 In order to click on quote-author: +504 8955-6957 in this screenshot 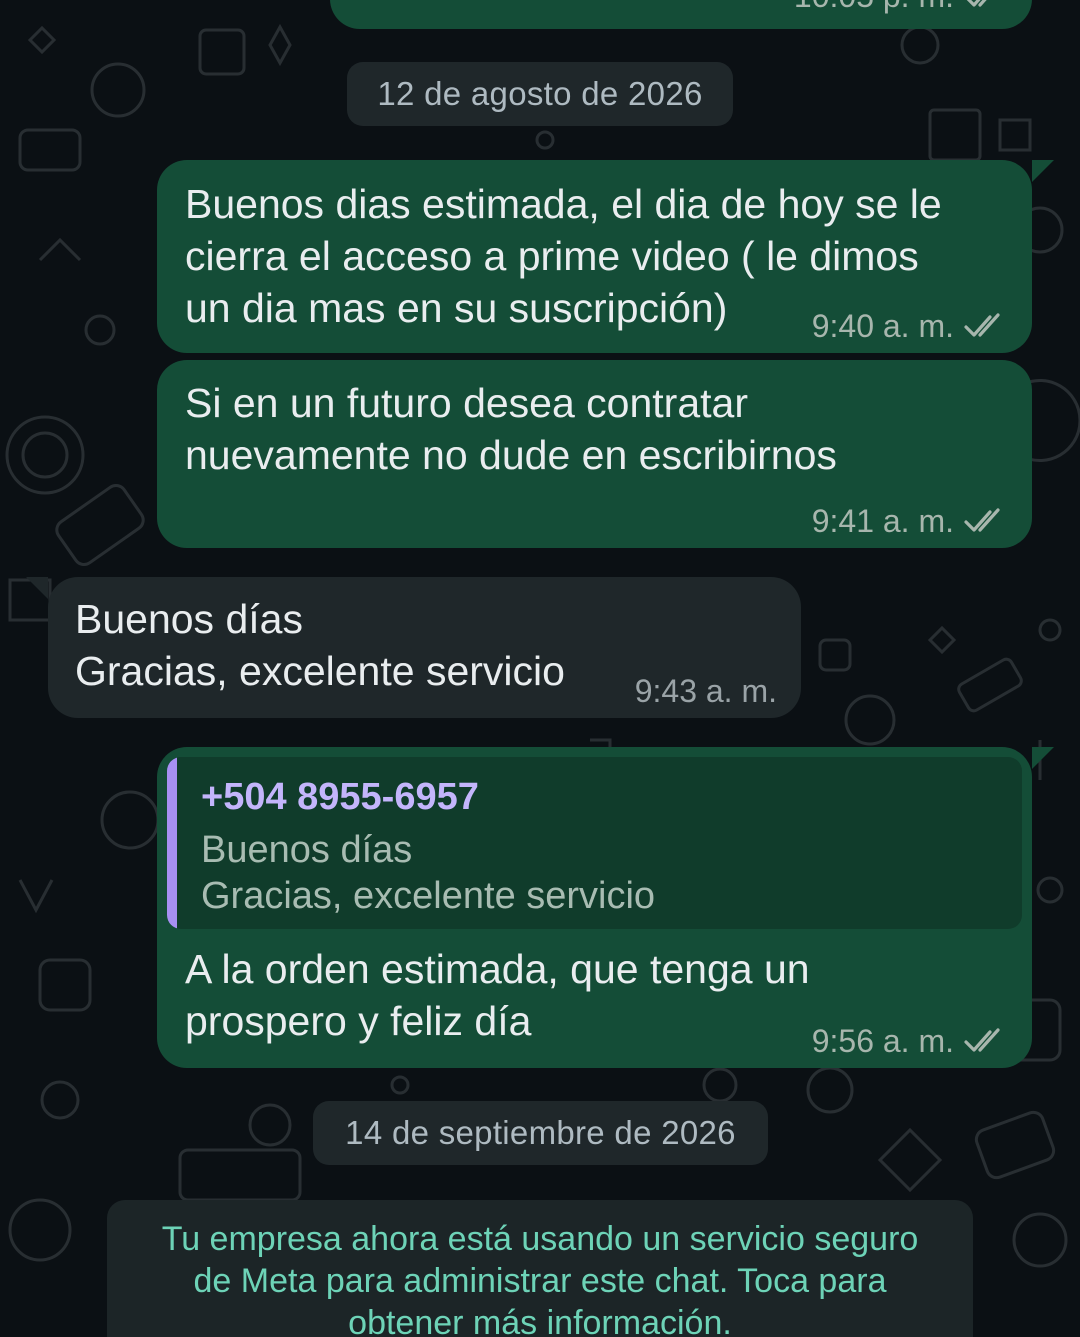, I will do `click(340, 797)`.